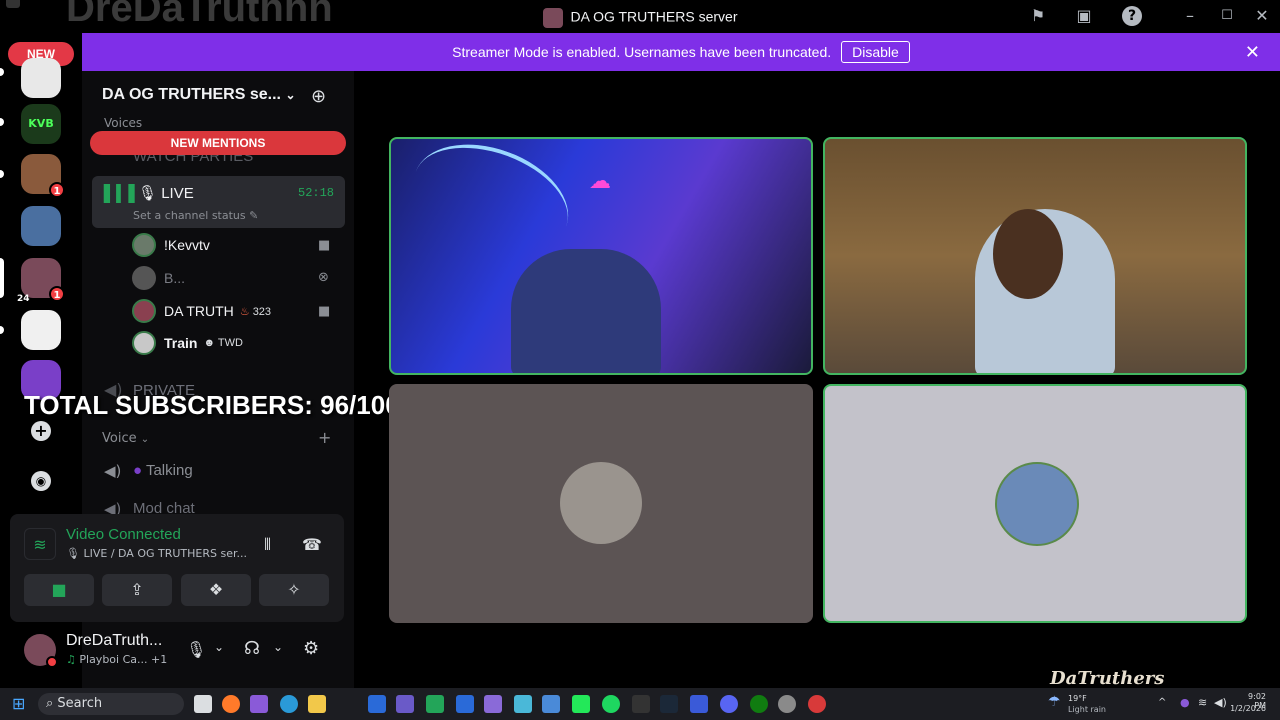 Image resolution: width=1280 pixels, height=720 pixels. What do you see at coordinates (289, 704) in the screenshot?
I see `edge-icon` at bounding box center [289, 704].